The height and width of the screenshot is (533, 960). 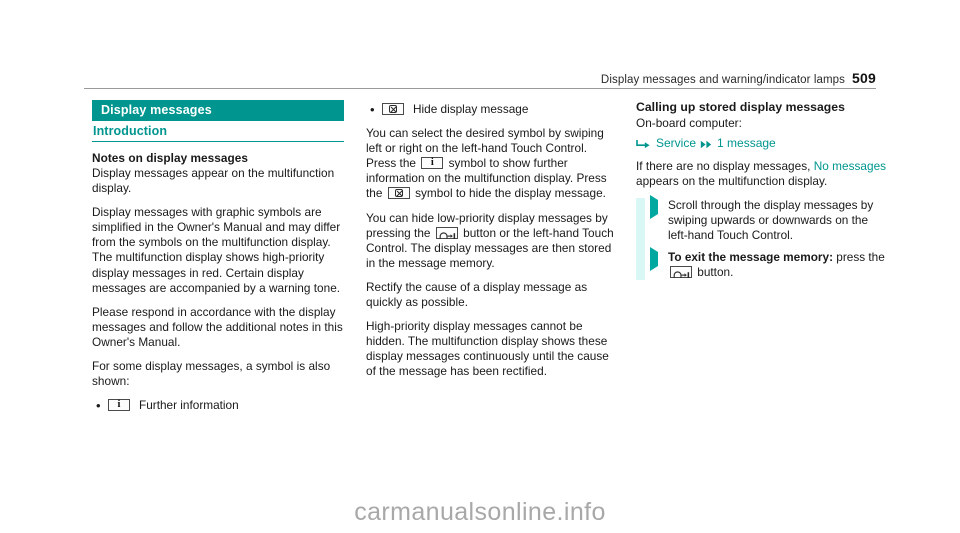 What do you see at coordinates (676, 143) in the screenshot?
I see `breadcrumb-item-service: Service` at bounding box center [676, 143].